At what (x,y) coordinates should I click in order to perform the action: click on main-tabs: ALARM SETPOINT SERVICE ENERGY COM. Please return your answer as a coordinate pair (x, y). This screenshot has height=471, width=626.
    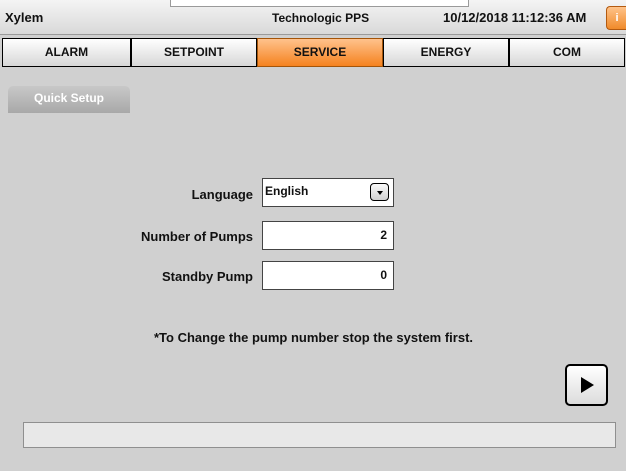
    Looking at the image, I should click on (313, 53).